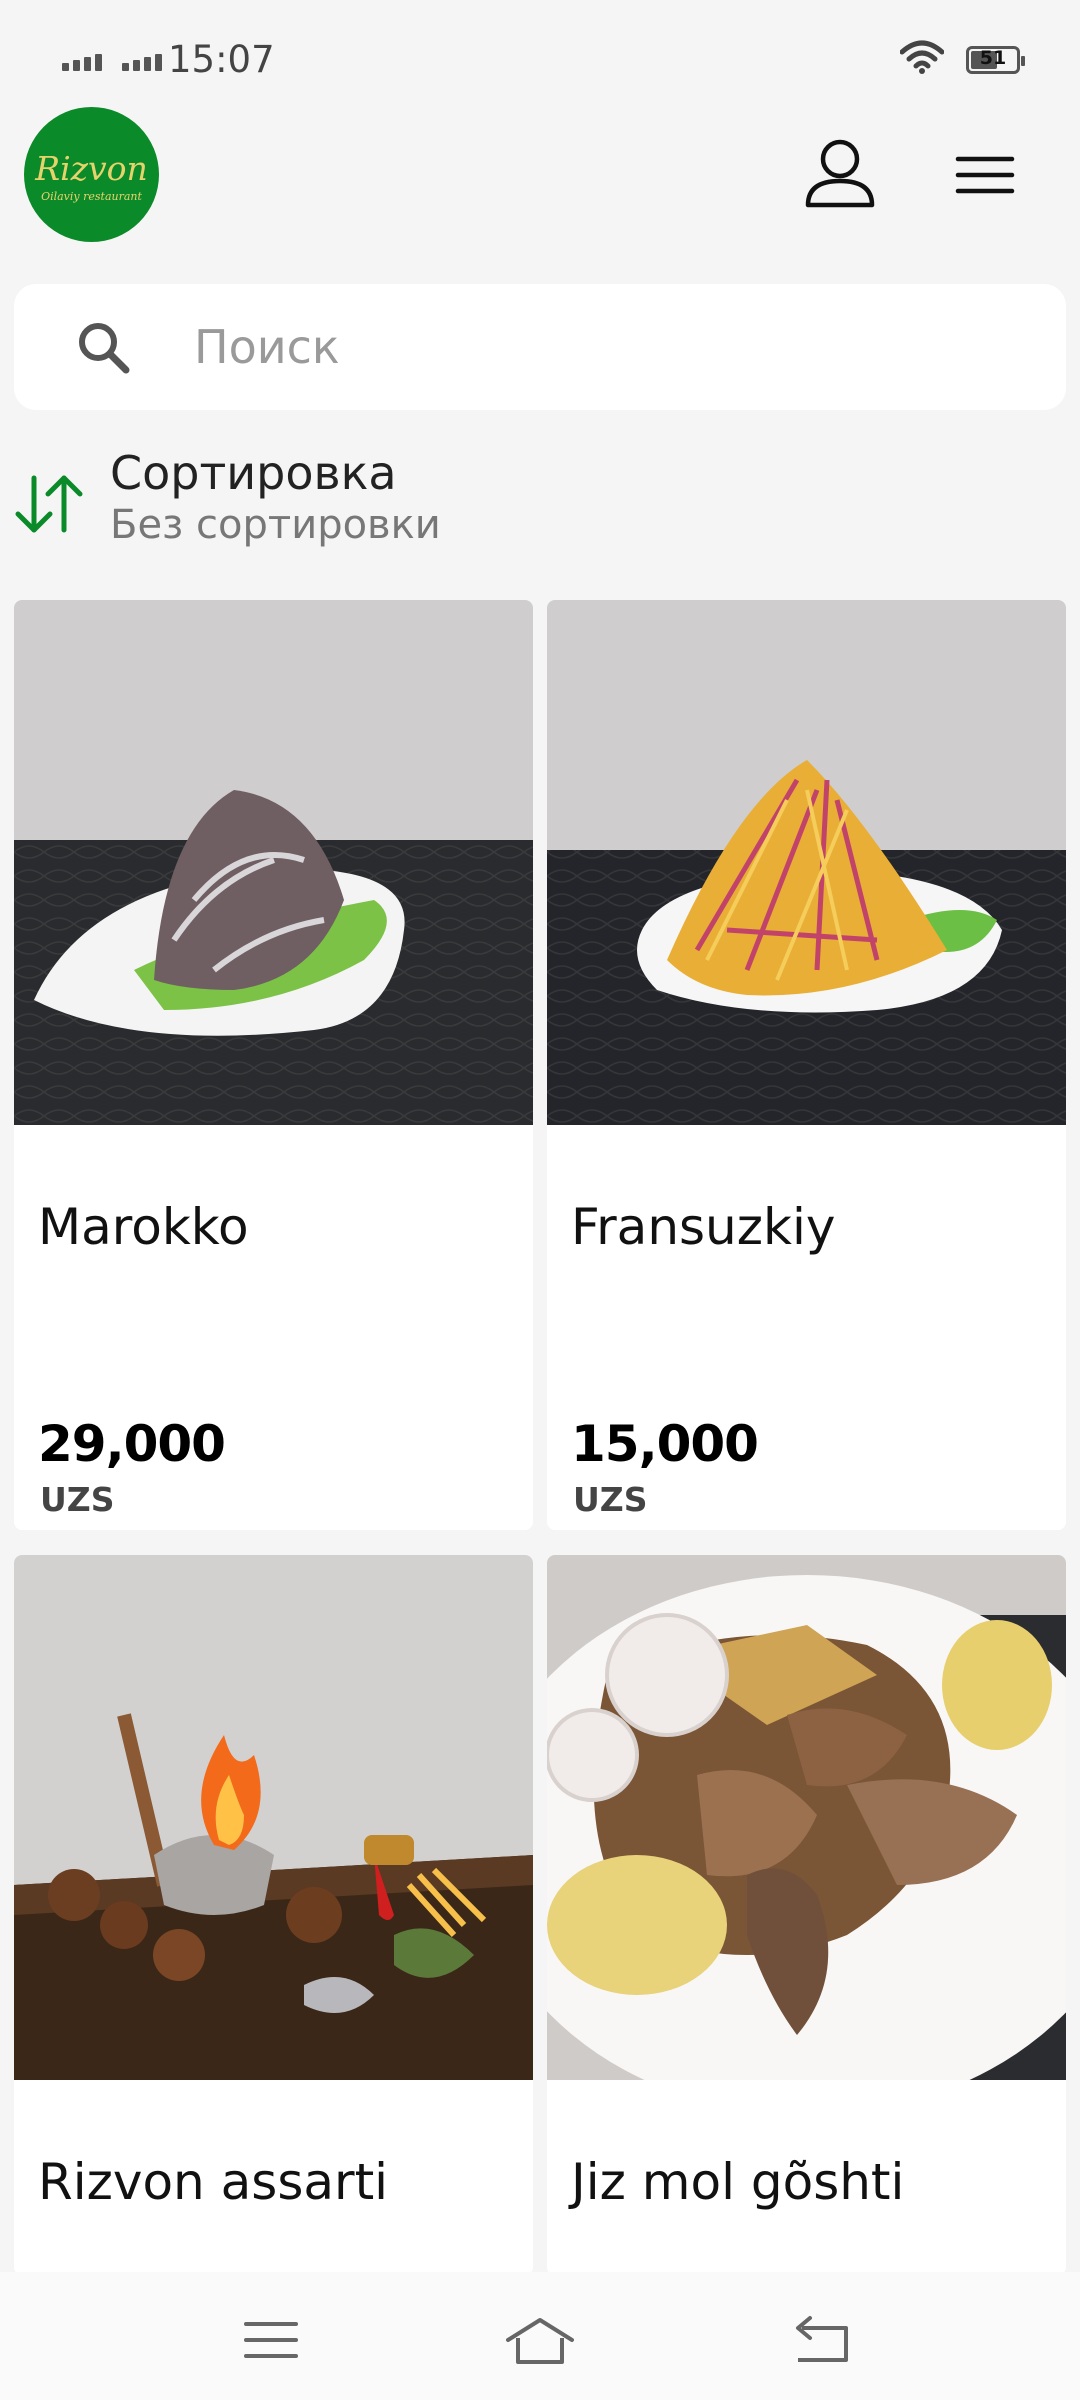 This screenshot has height=2400, width=1080. I want to click on sort-title: Сортировка, so click(253, 473).